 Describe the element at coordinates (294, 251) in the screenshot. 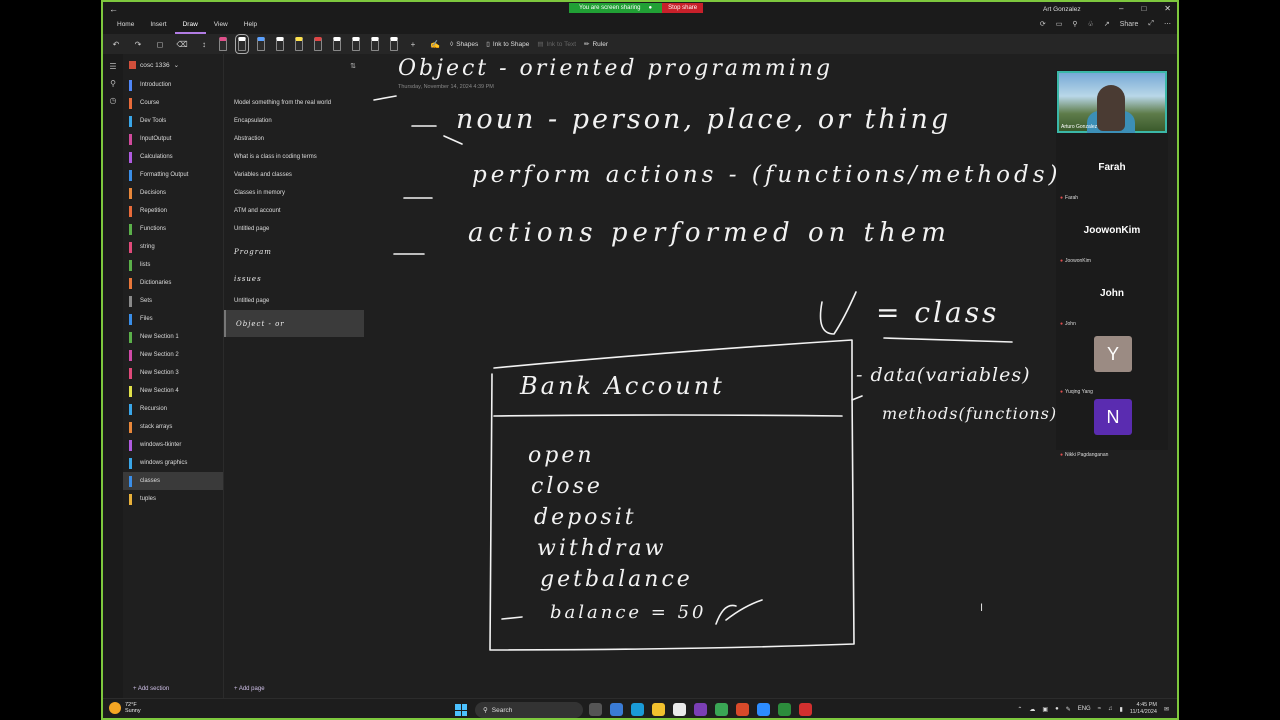

I see `page-item: Program` at that location.